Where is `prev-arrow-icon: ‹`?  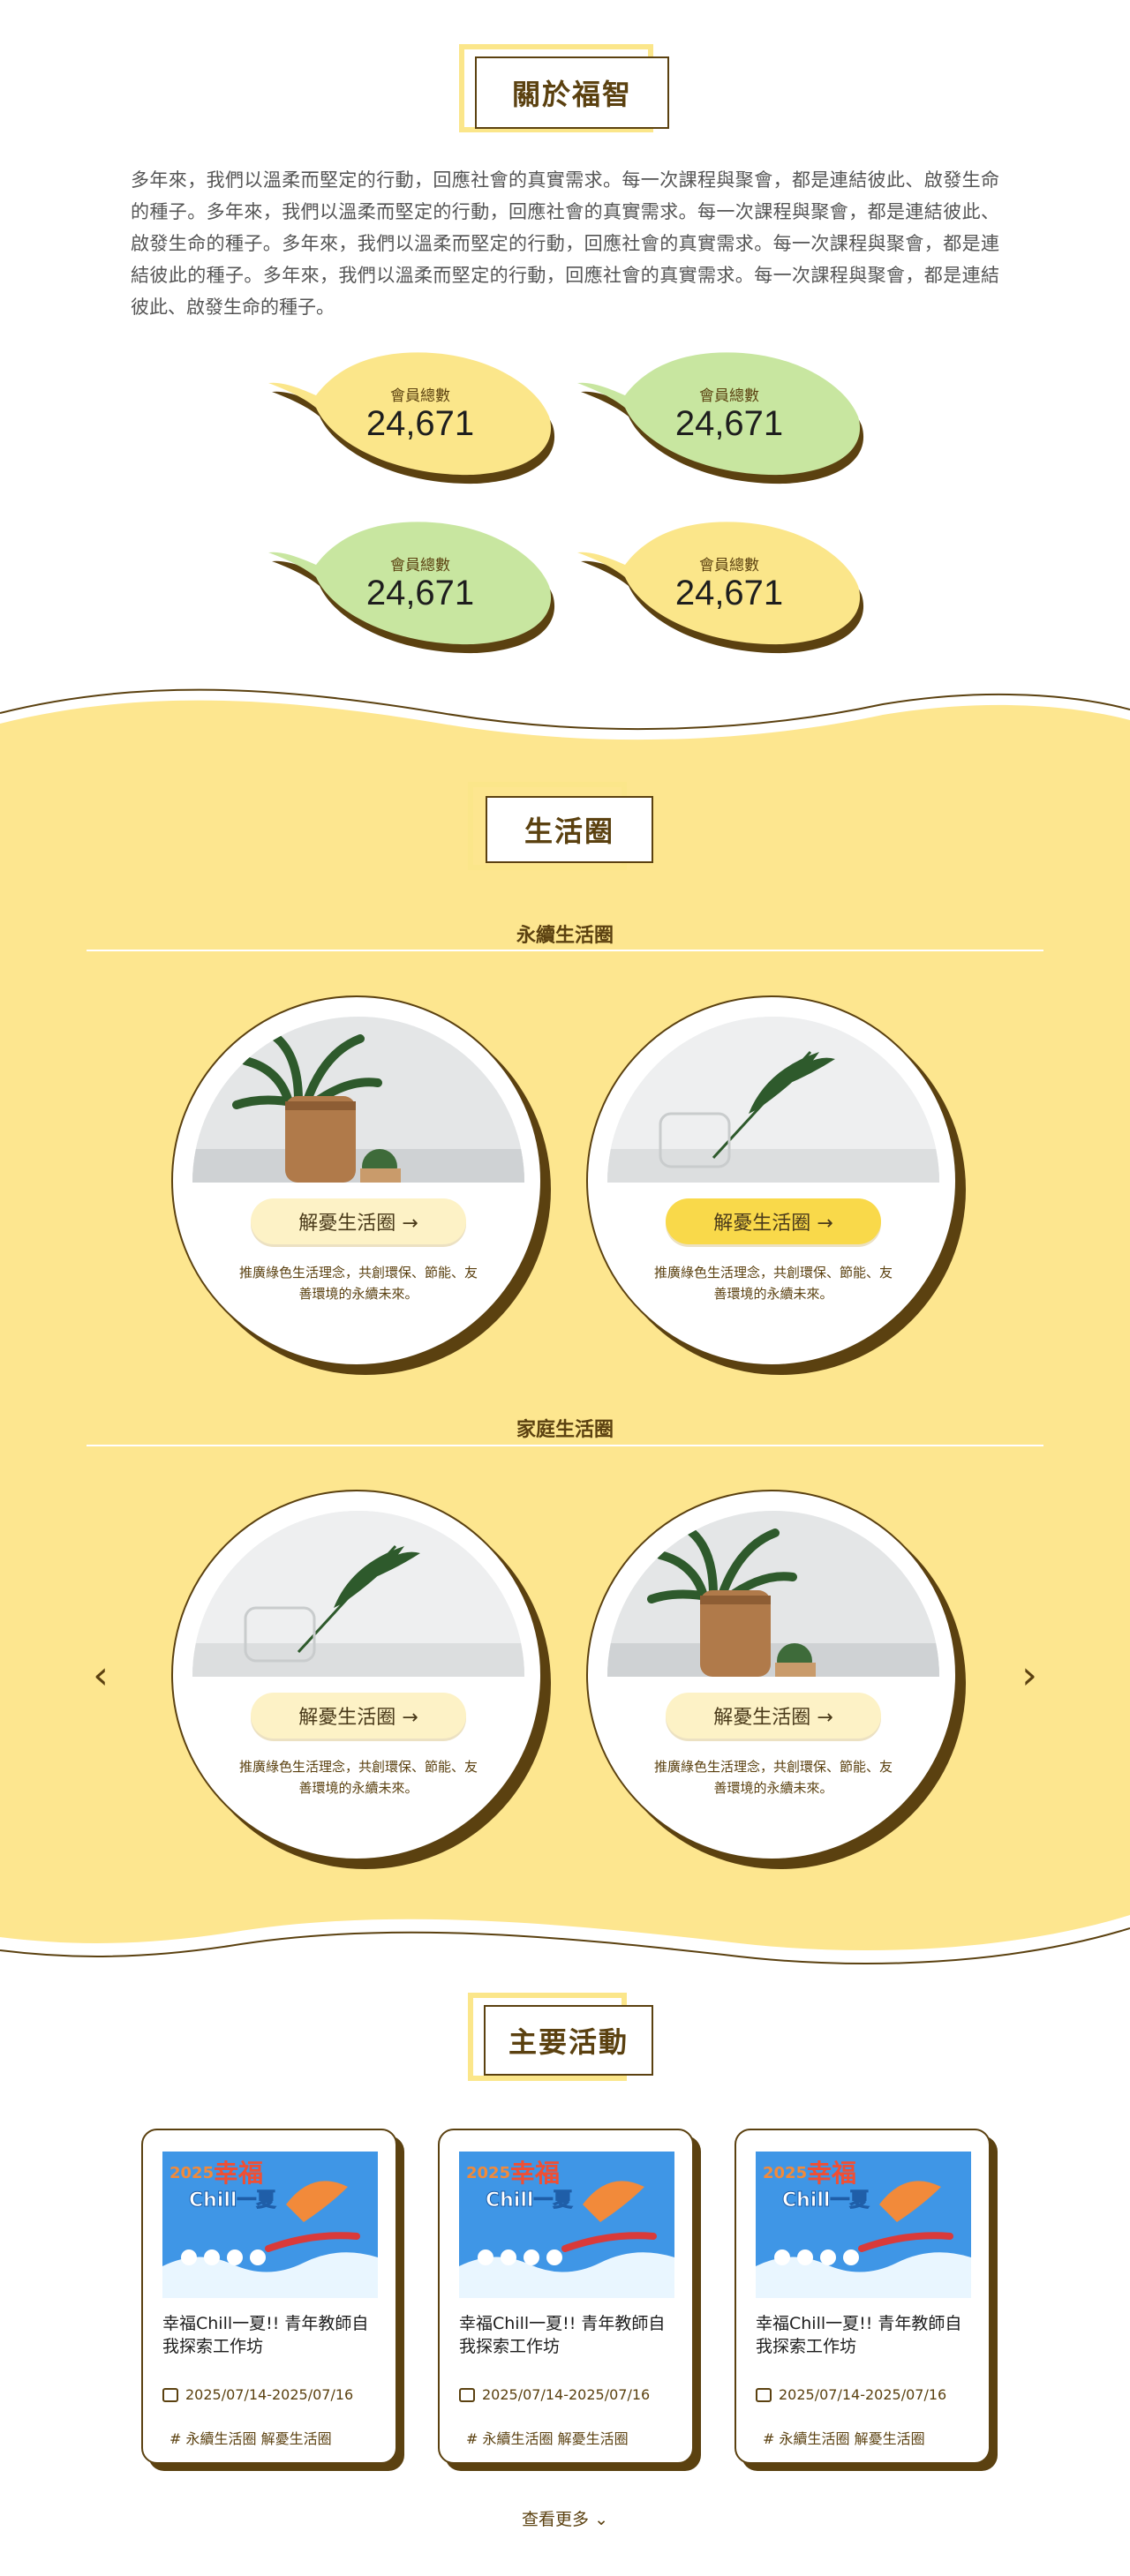 prev-arrow-icon: ‹ is located at coordinates (100, 1674).